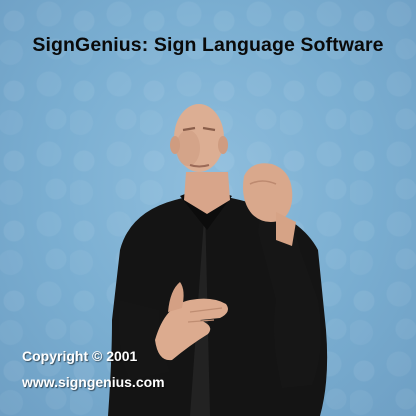  I want to click on right-ear, so click(223, 145).